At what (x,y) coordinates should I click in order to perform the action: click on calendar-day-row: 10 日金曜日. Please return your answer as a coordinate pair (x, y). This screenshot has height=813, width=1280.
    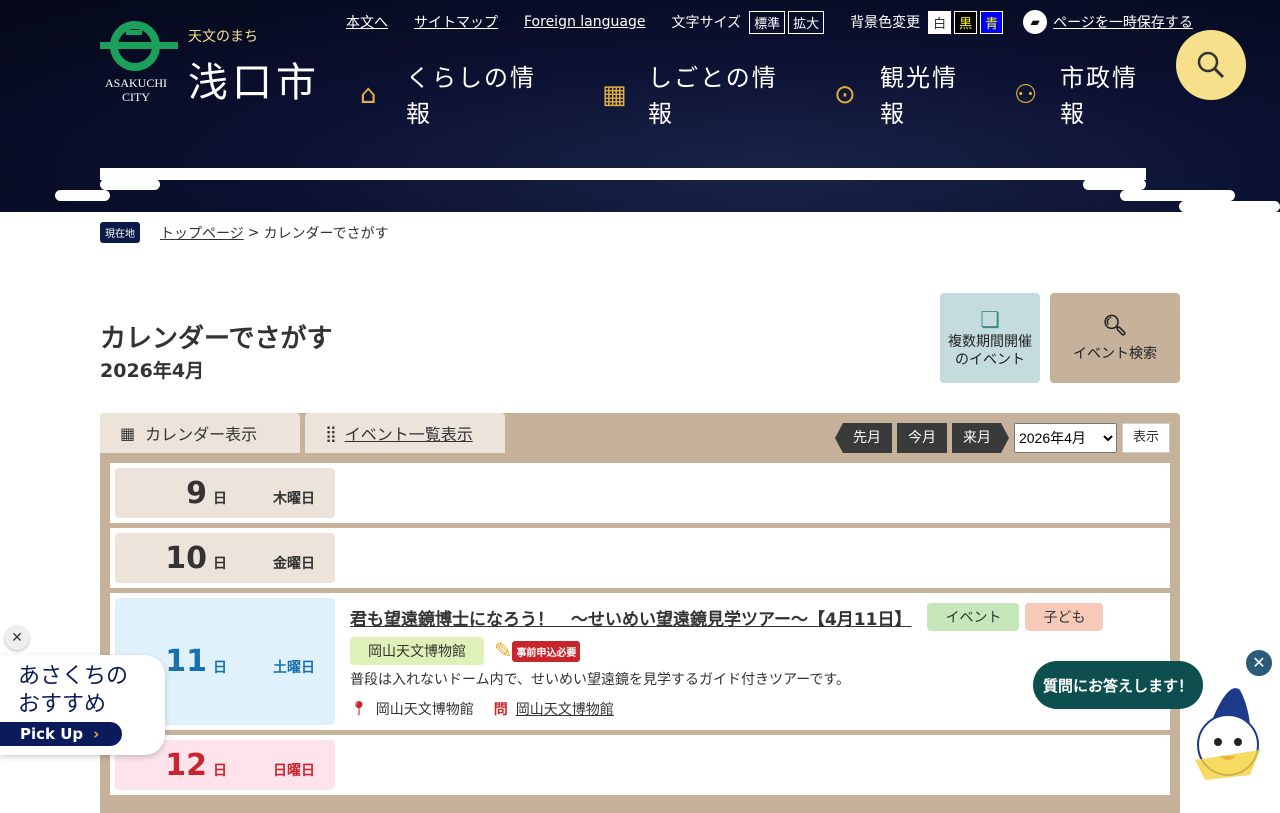
    Looking at the image, I should click on (640, 558).